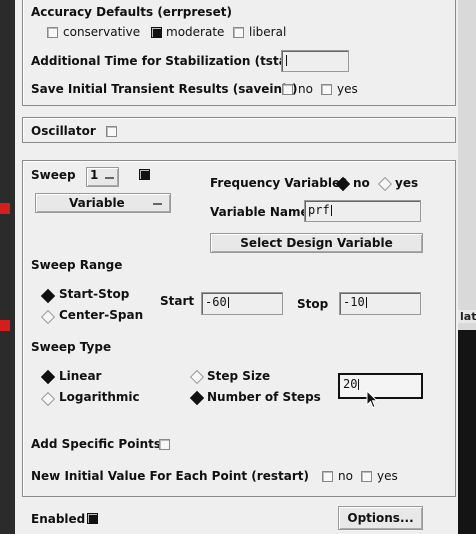 The width and height of the screenshot is (476, 534). Describe the element at coordinates (467, 316) in the screenshot. I see `background-window-text: lati` at that location.